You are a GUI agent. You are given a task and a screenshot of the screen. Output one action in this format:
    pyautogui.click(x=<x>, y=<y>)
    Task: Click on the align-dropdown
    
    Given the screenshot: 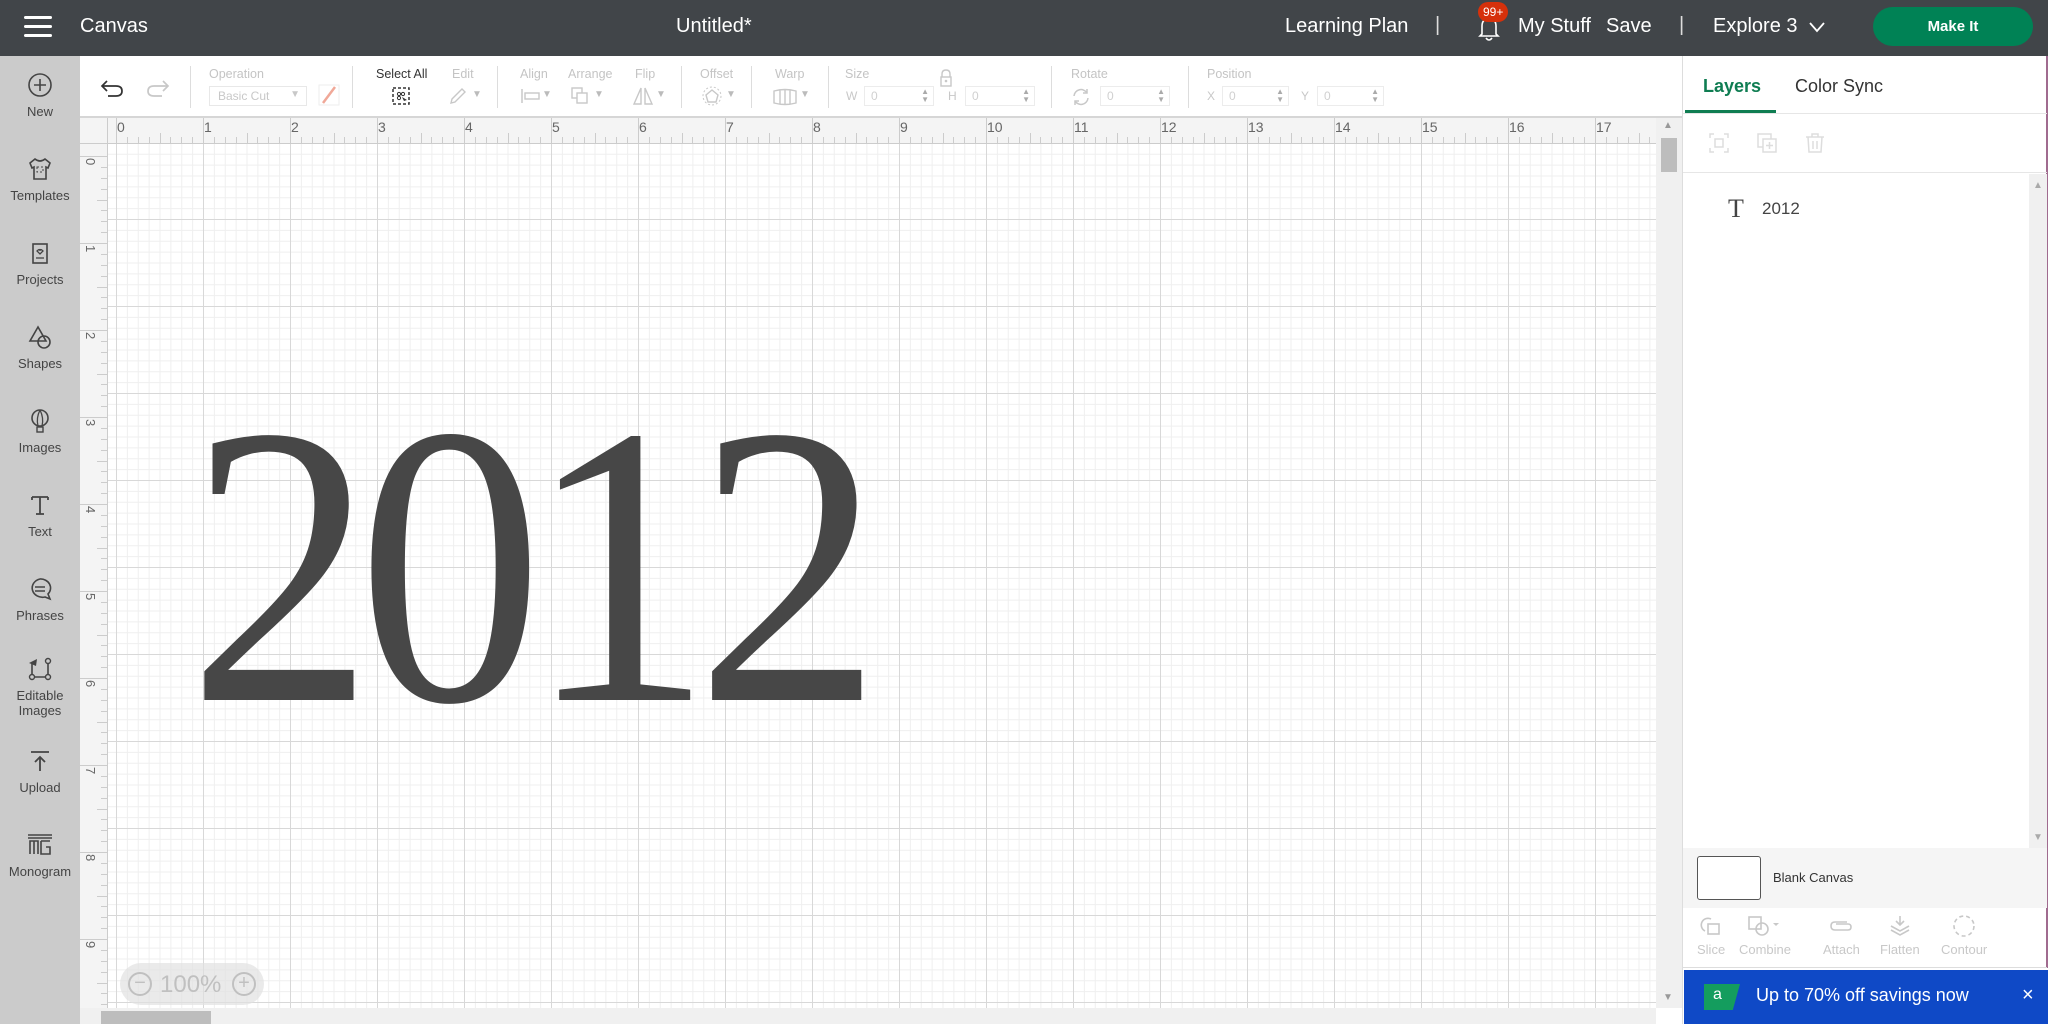 What is the action you would take?
    pyautogui.click(x=531, y=98)
    